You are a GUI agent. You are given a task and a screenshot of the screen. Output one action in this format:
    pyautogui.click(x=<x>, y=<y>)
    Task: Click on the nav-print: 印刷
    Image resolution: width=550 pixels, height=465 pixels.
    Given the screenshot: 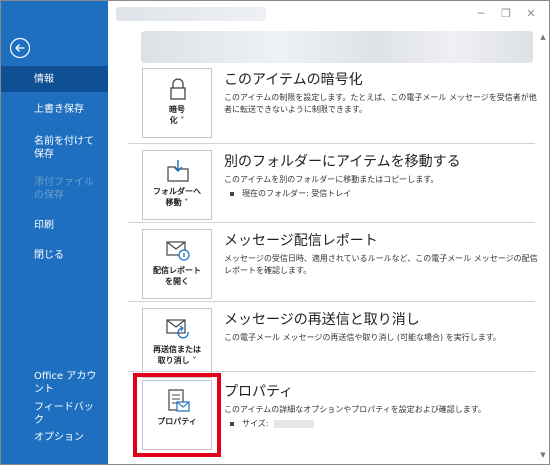 What is the action you would take?
    pyautogui.click(x=54, y=225)
    